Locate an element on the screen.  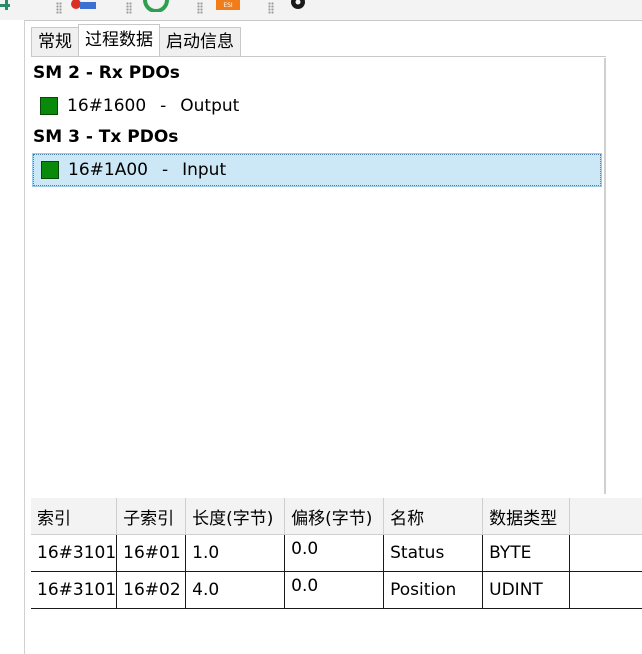
tab-startup-info: 启动信息 is located at coordinates (200, 41).